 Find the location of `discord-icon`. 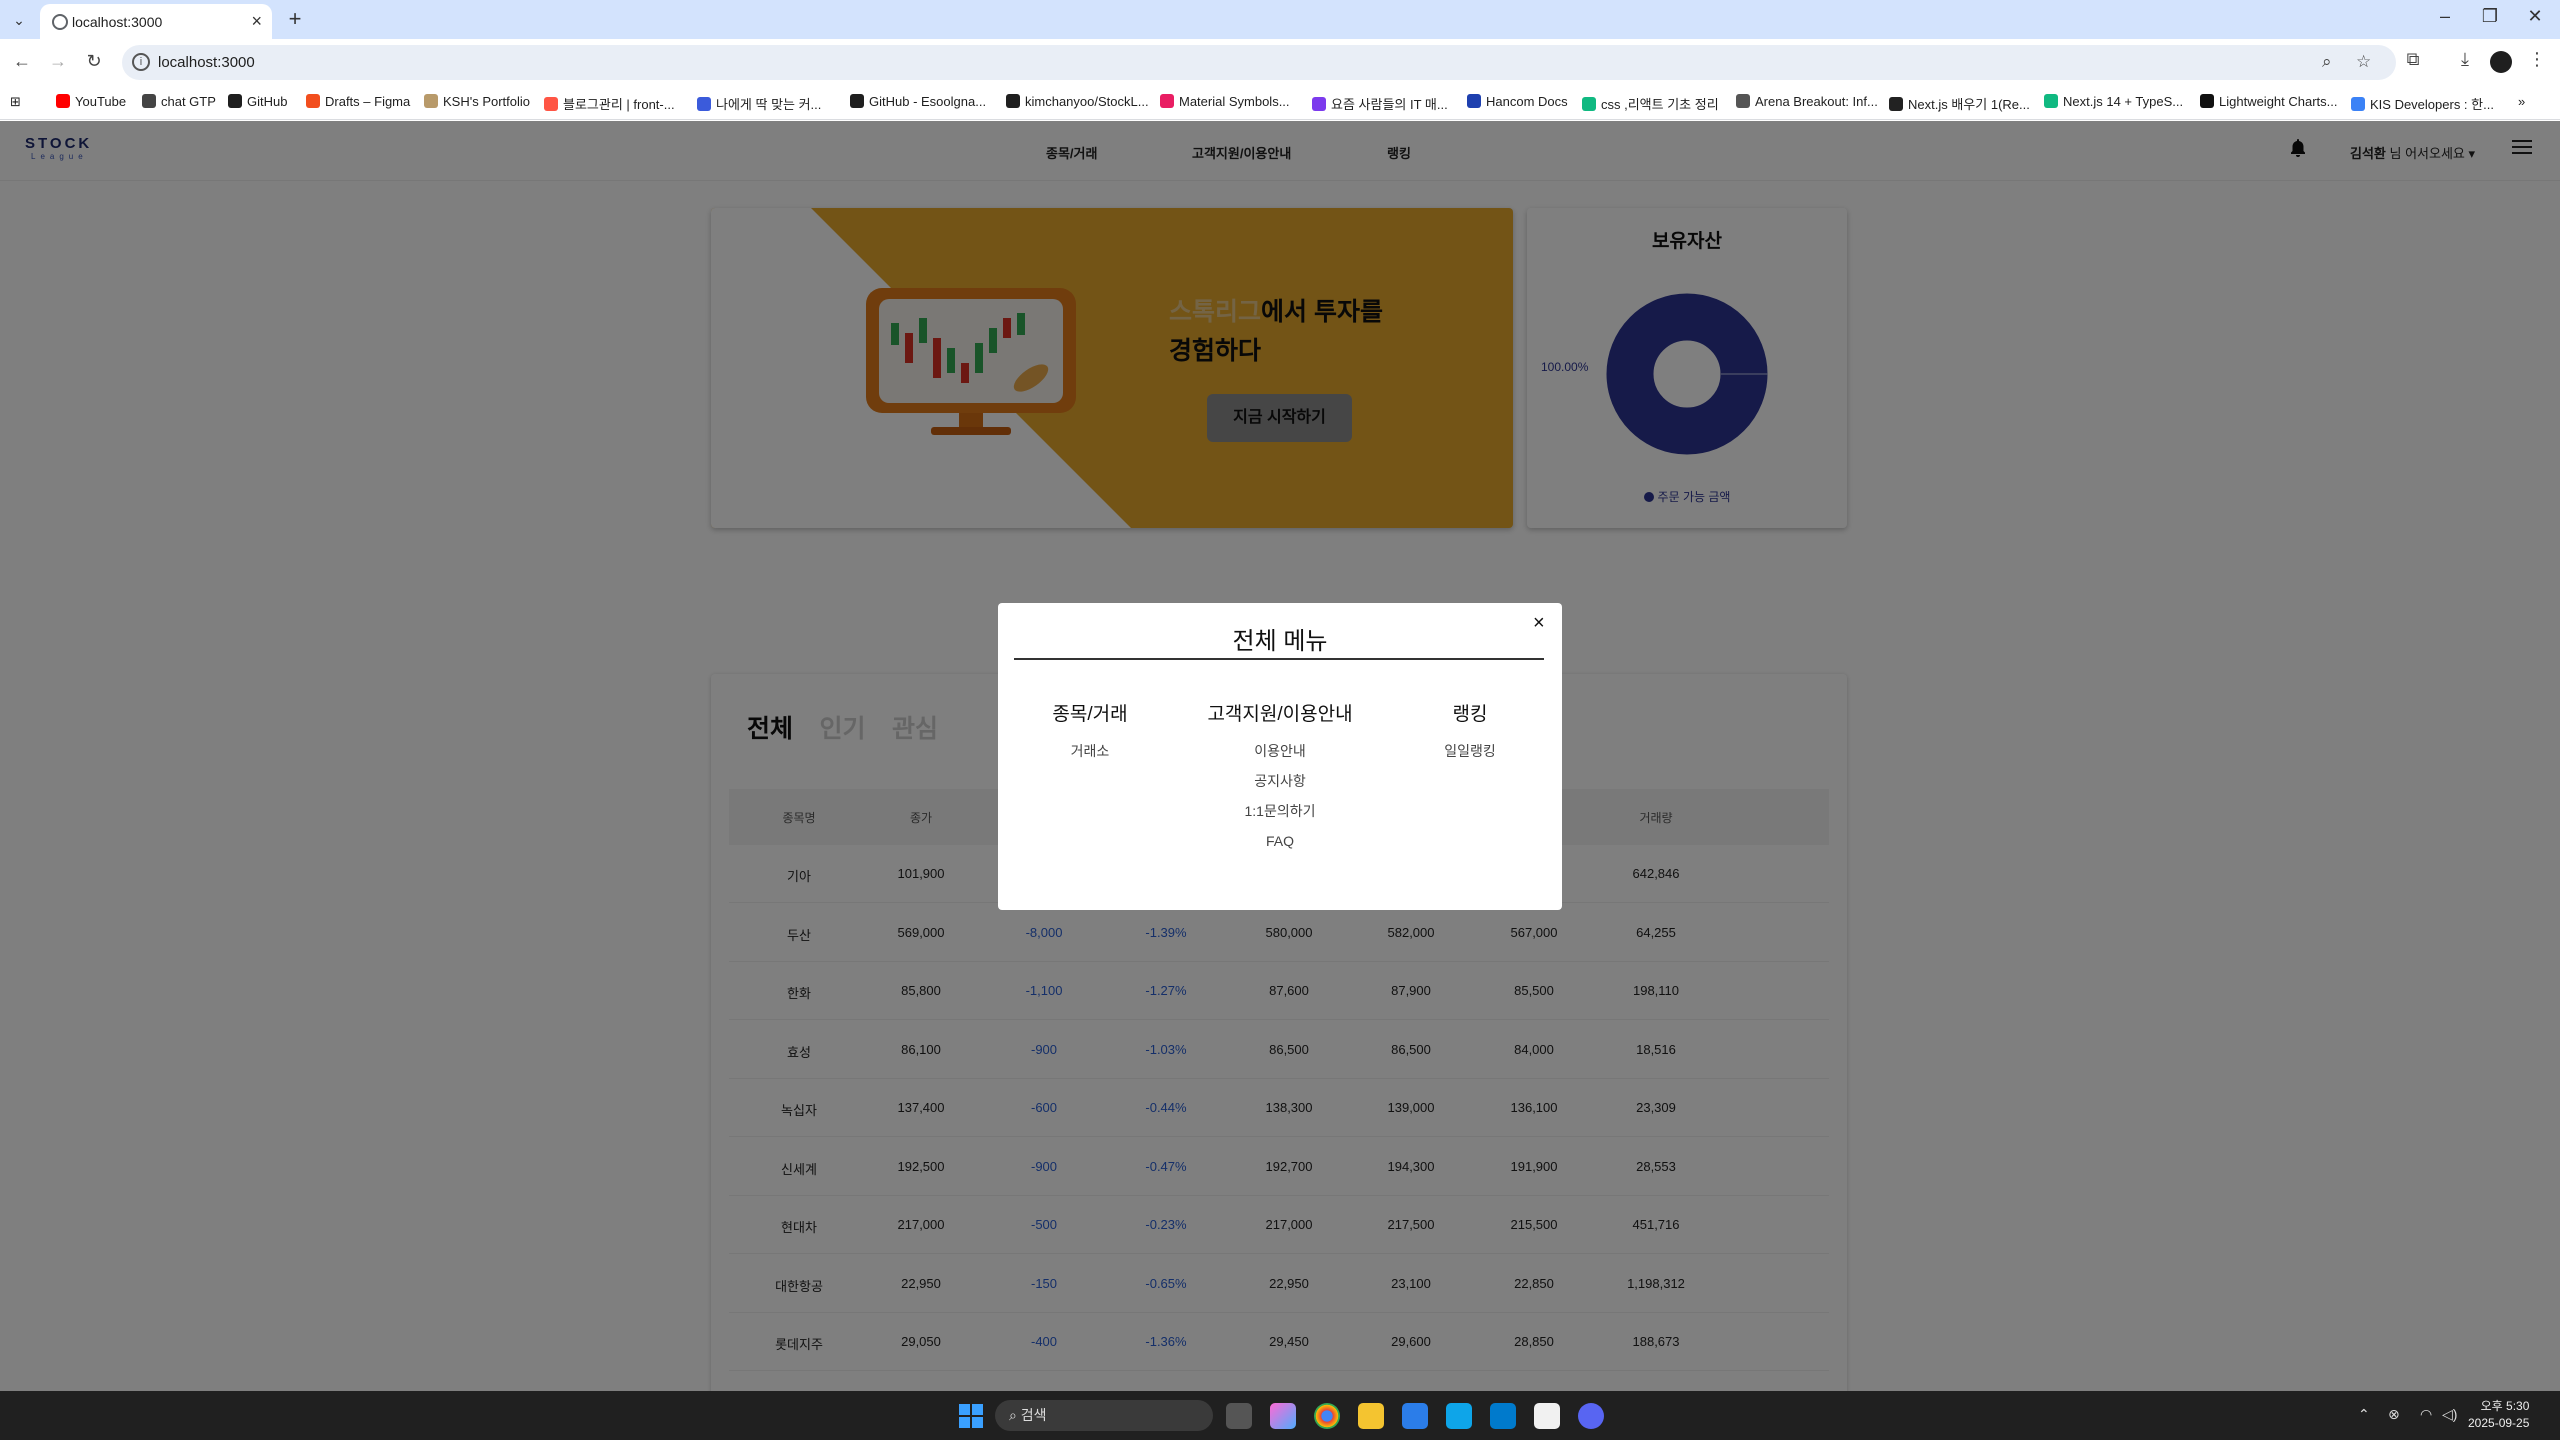

discord-icon is located at coordinates (1591, 1416).